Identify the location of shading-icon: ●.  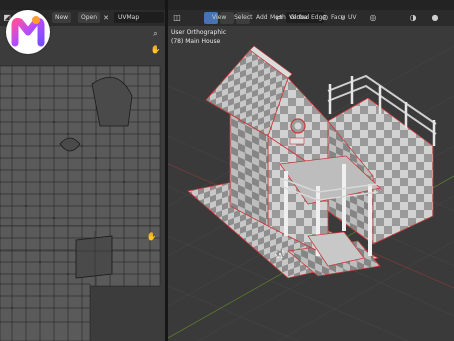
(435, 17).